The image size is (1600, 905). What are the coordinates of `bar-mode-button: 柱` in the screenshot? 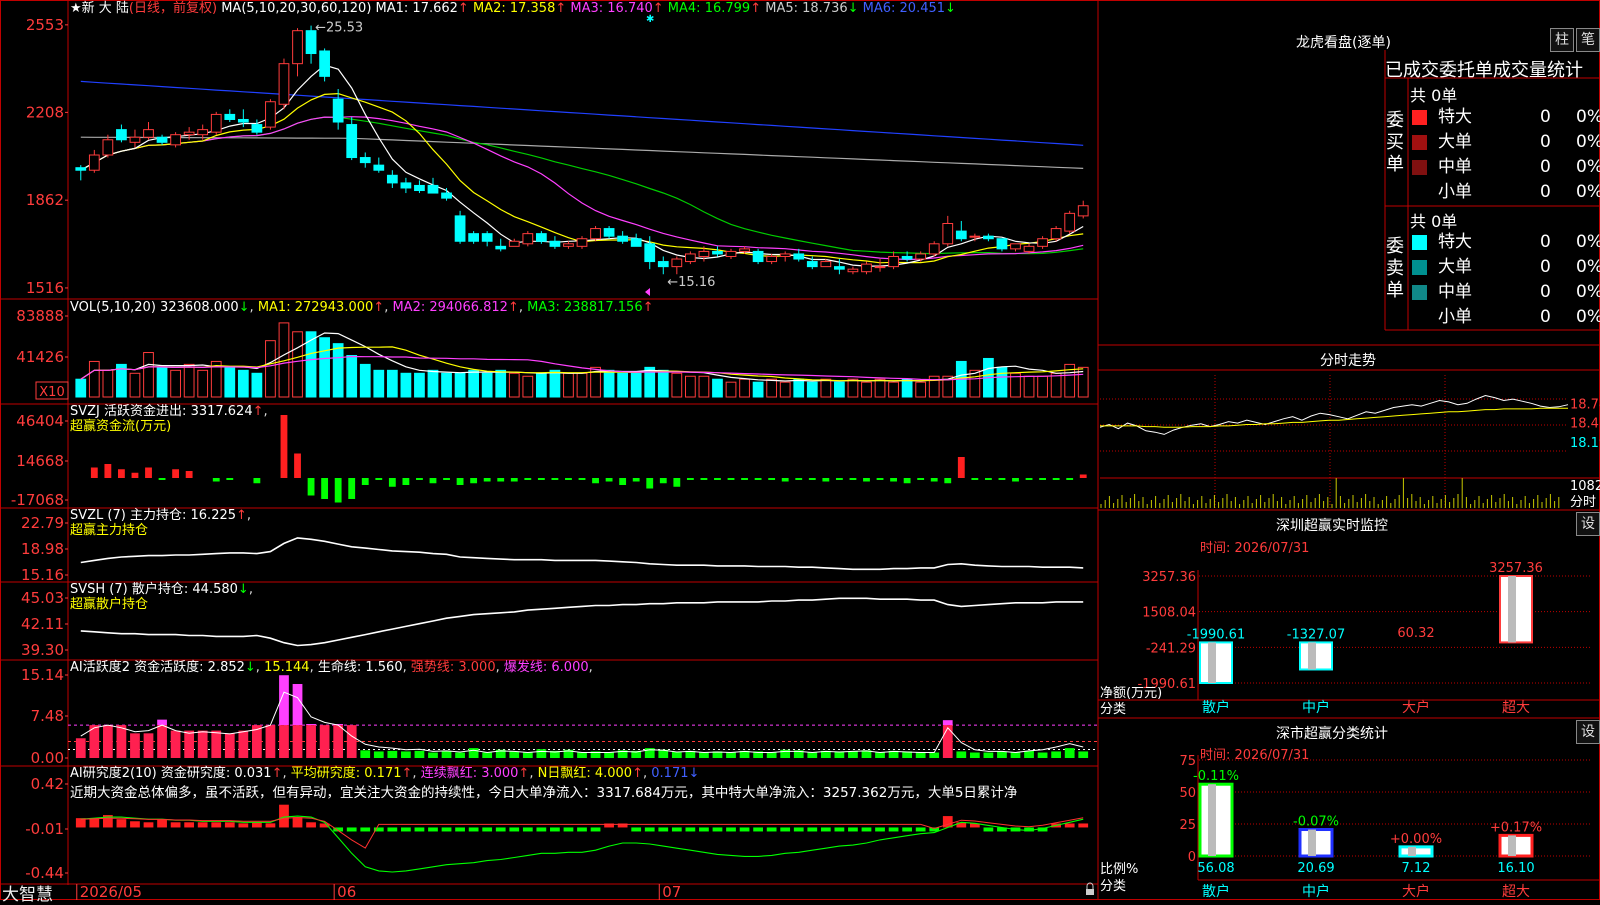 It's located at (1562, 40).